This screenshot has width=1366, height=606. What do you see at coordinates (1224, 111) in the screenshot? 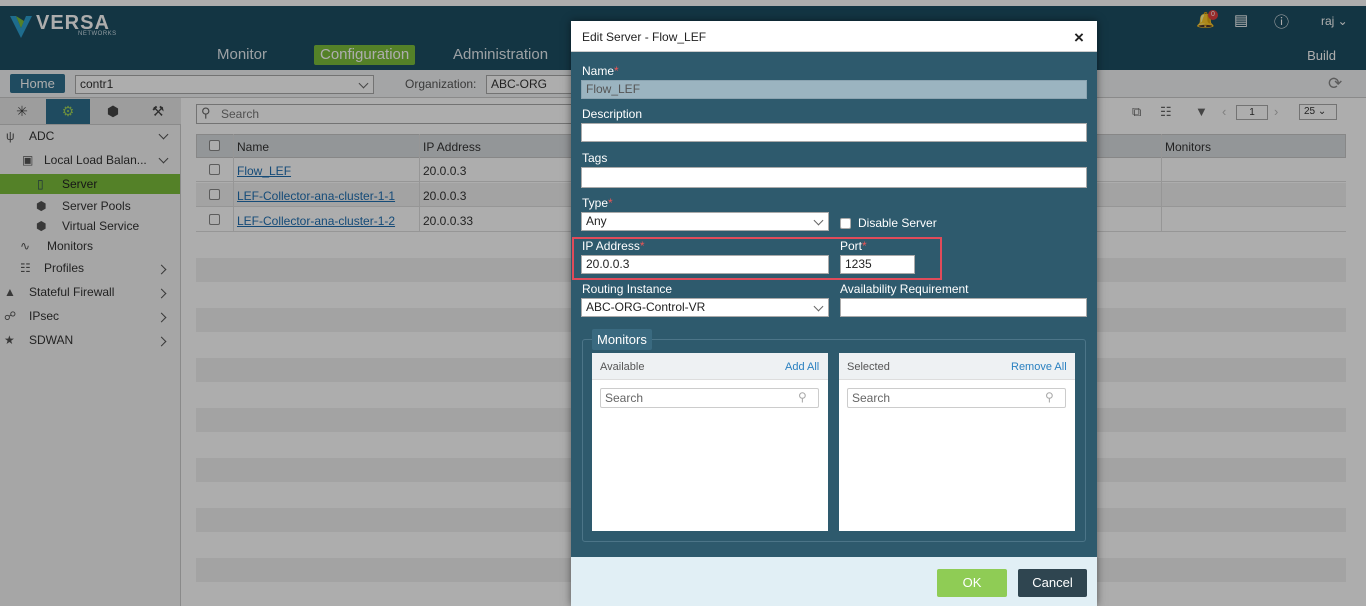
I see `prev-page-icon: ‹` at bounding box center [1224, 111].